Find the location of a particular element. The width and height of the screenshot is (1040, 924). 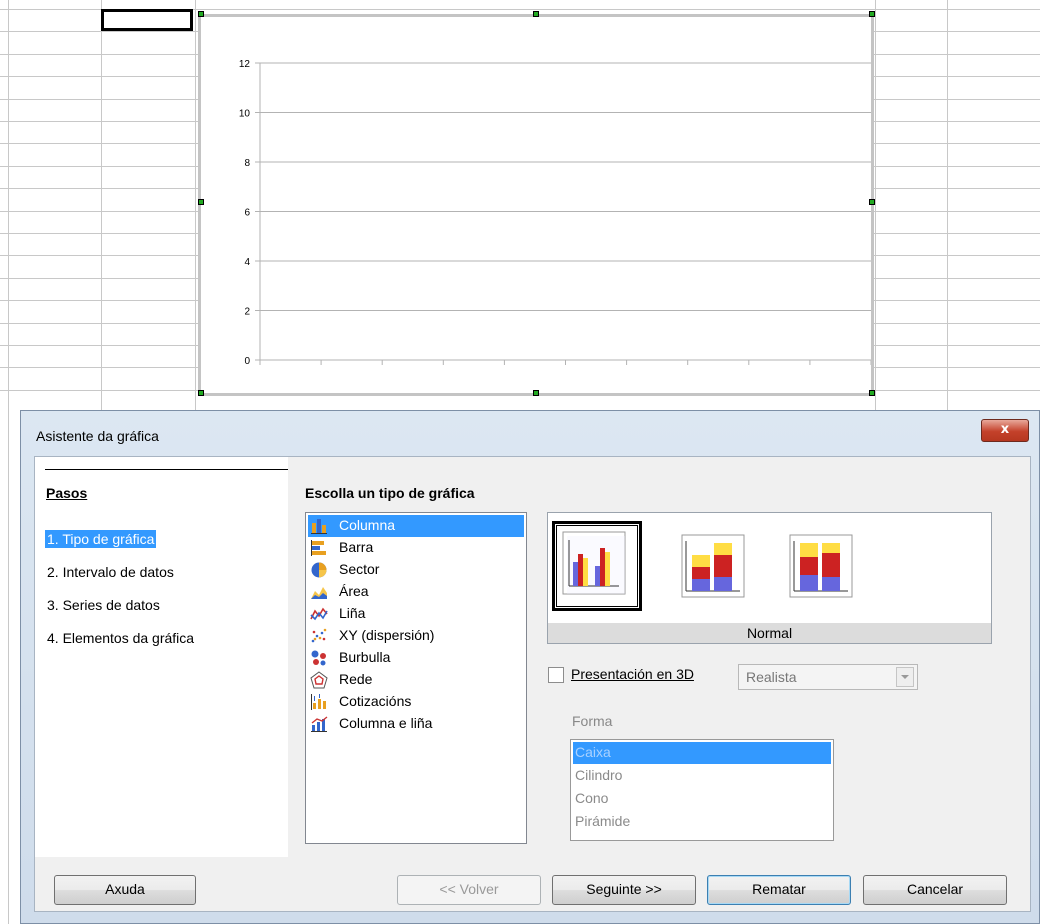

shape-item-cylinder: Cilindro is located at coordinates (702, 776).